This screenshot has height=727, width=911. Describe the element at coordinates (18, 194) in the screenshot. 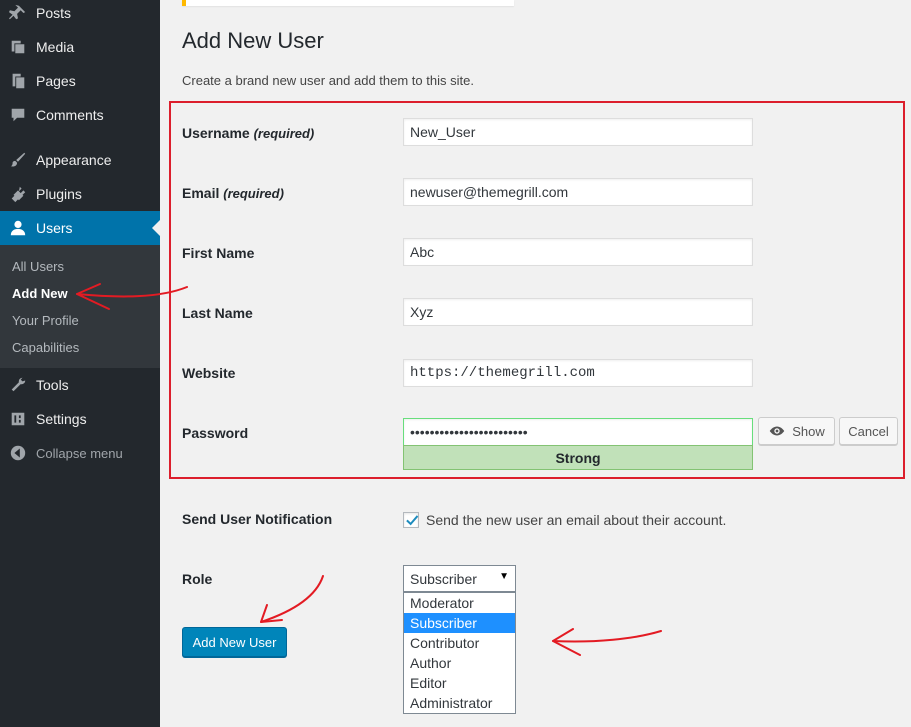

I see `plug-icon` at that location.